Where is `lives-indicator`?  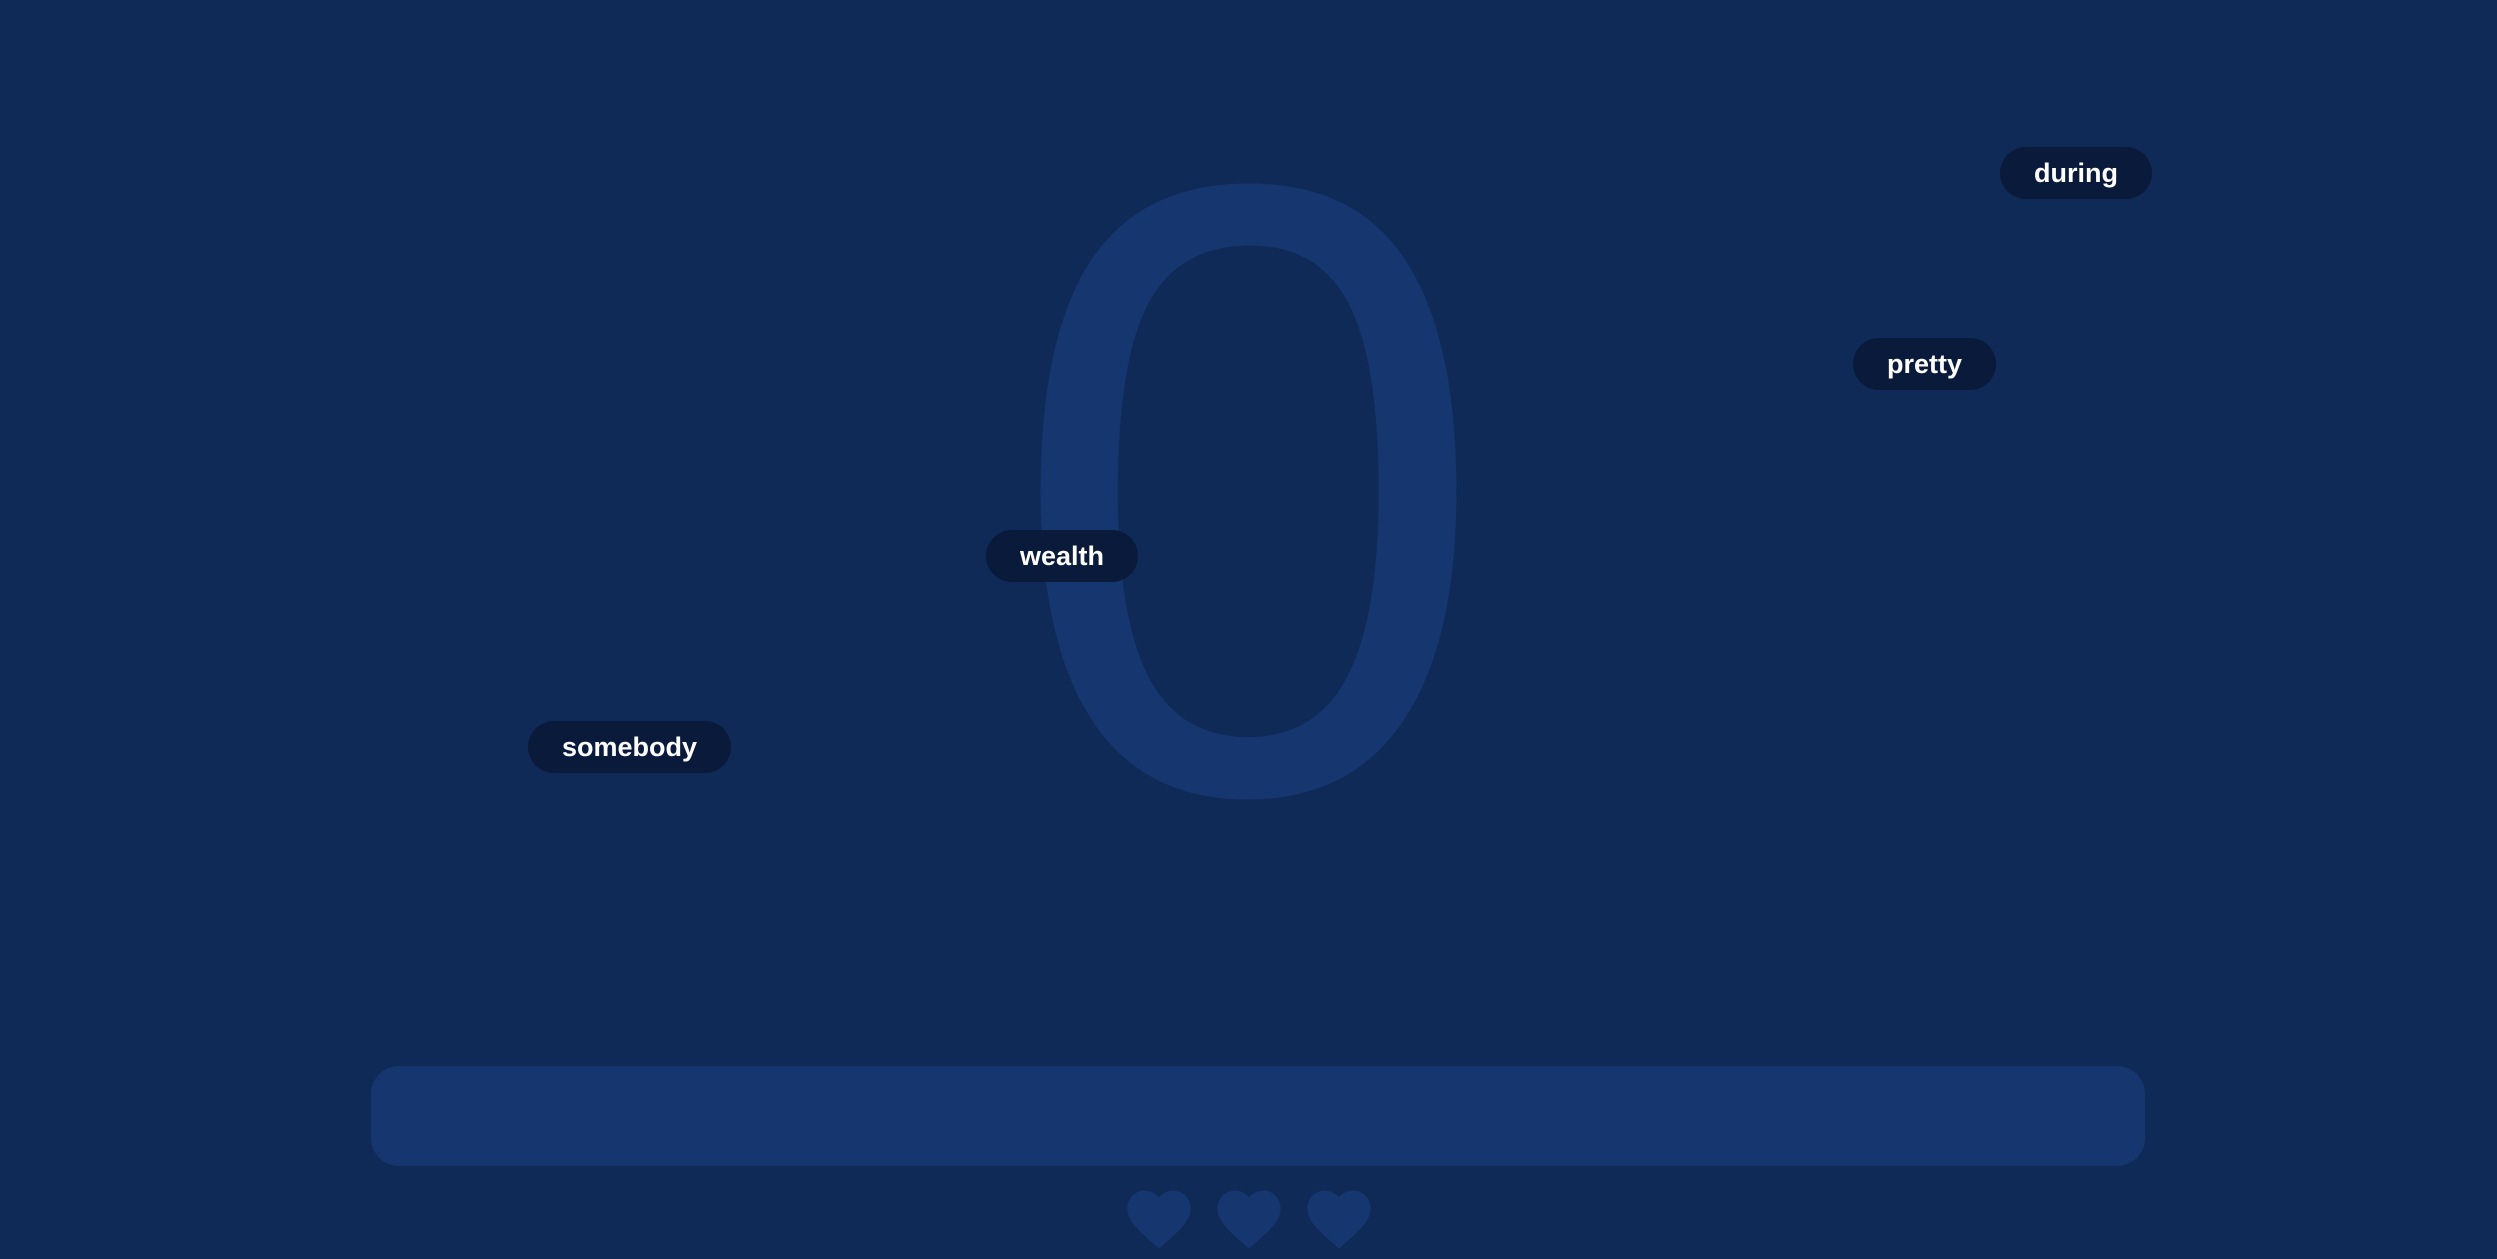 lives-indicator is located at coordinates (1248, 1216).